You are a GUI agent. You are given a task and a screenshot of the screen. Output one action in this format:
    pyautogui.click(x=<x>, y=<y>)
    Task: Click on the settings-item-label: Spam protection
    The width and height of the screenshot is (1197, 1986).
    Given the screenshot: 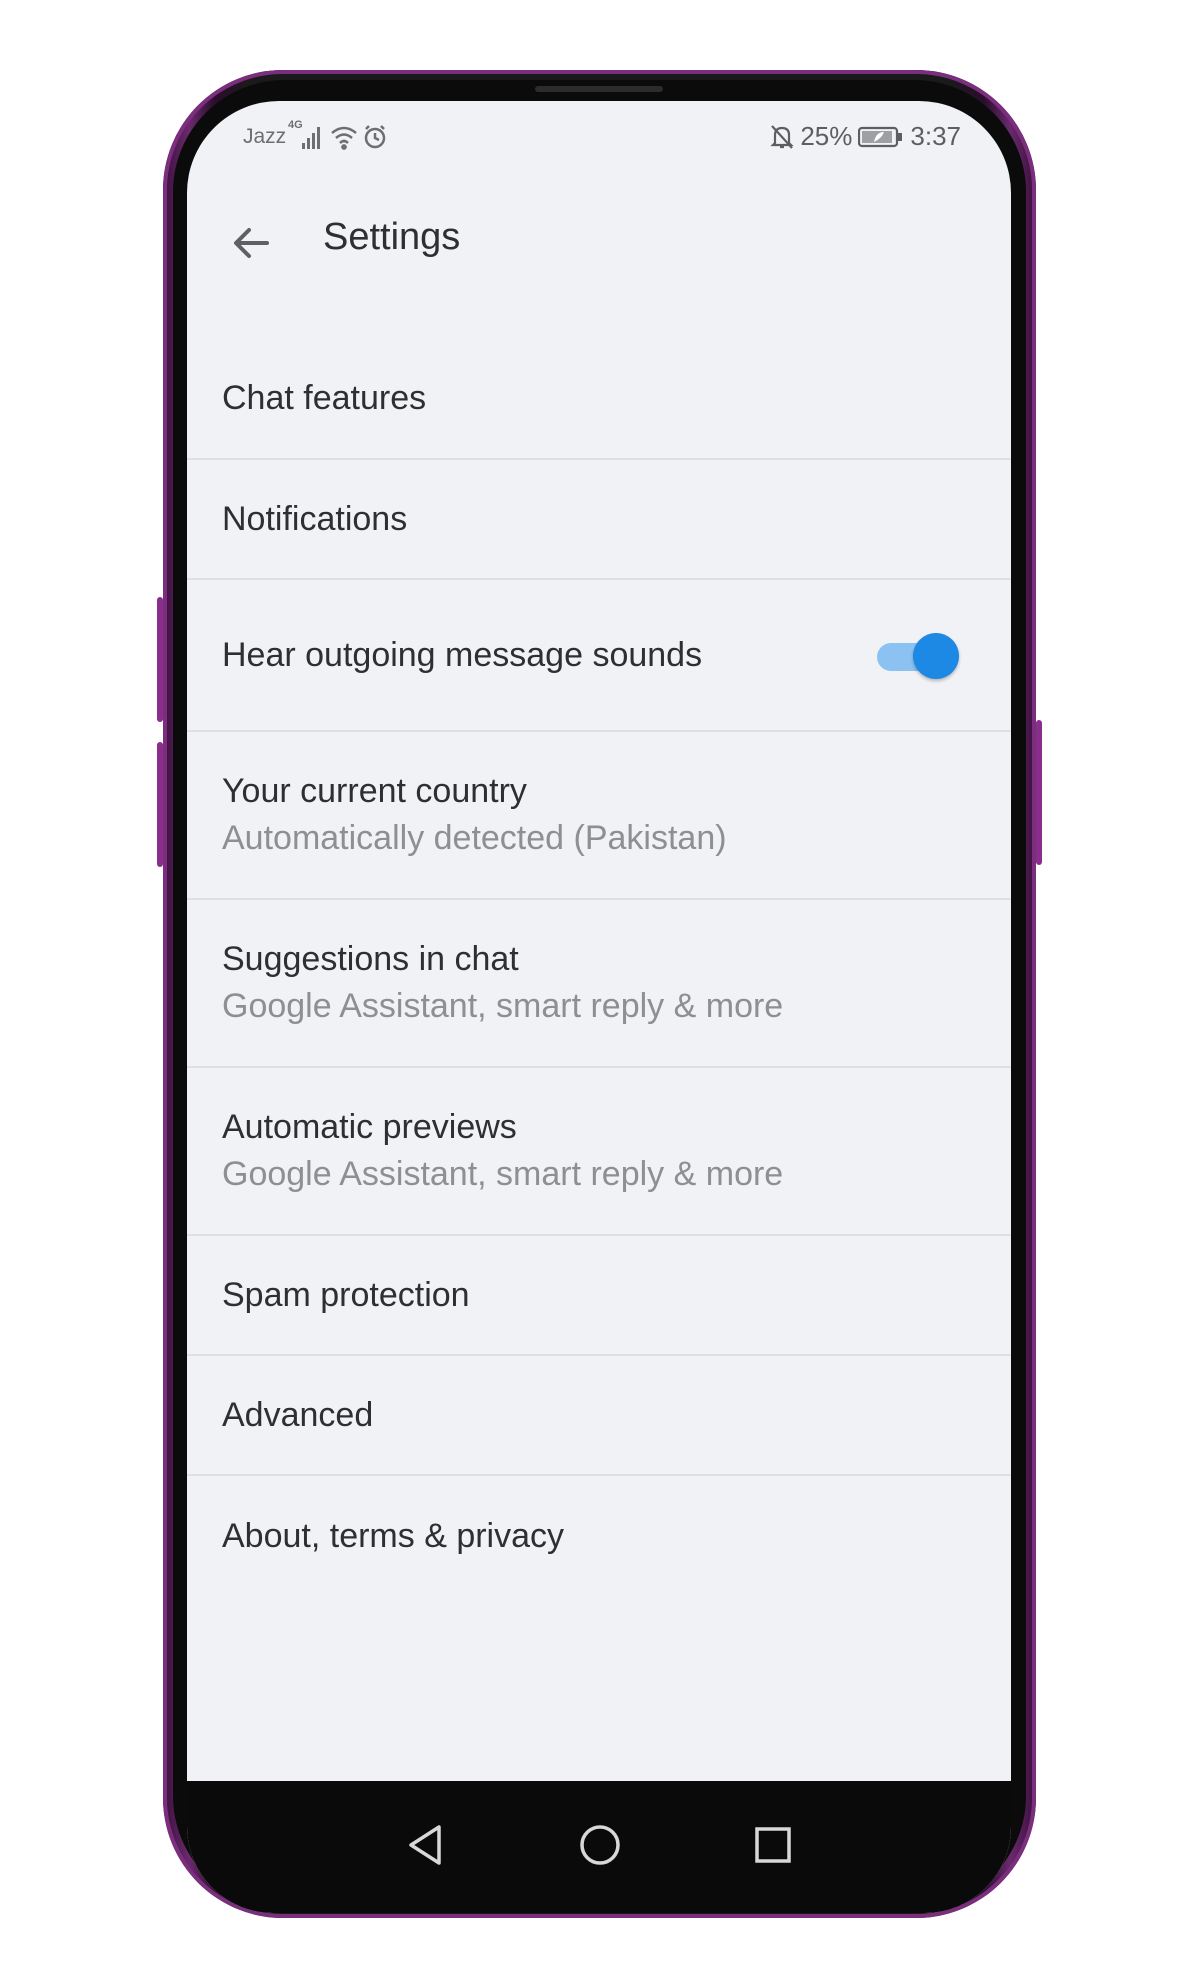 What is the action you would take?
    pyautogui.click(x=346, y=1294)
    